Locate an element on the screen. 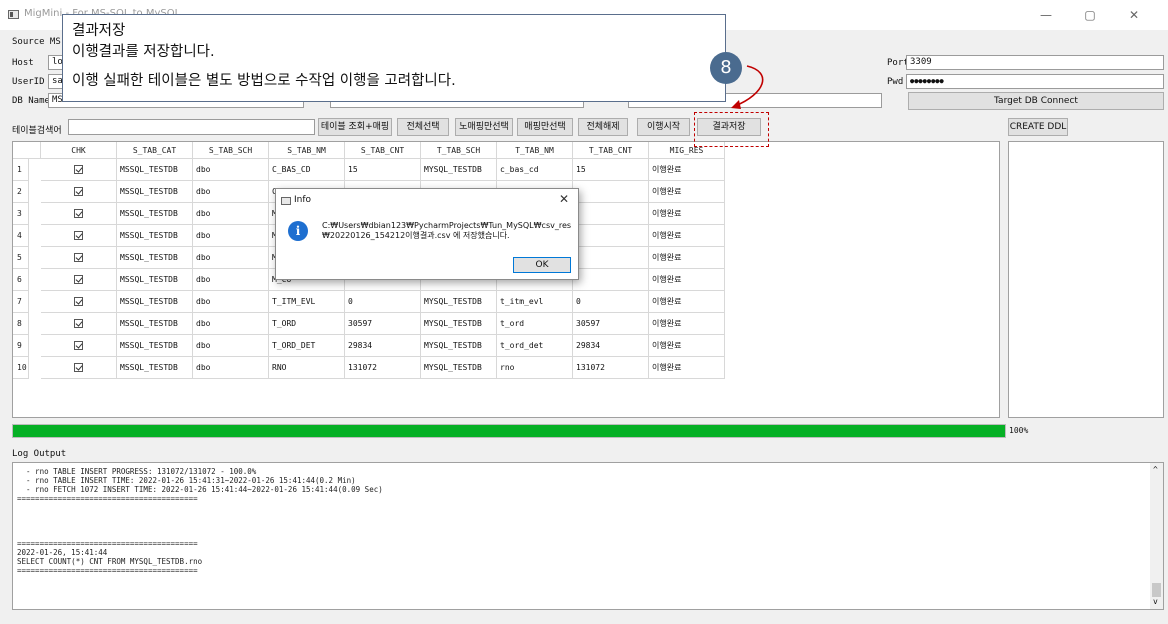 Image resolution: width=1168 pixels, height=624 pixels. cell-s-tab-cnt: 0 is located at coordinates (383, 302).